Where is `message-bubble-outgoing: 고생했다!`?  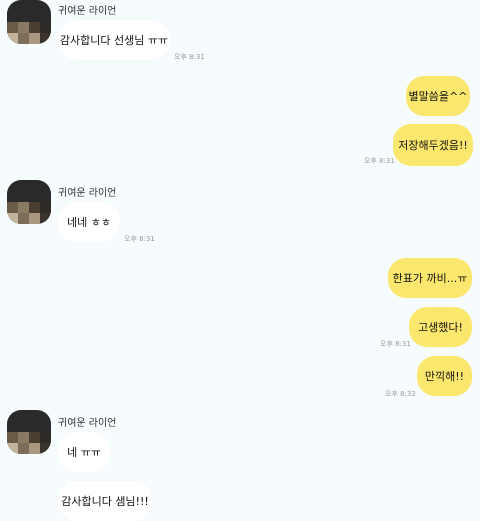 message-bubble-outgoing: 고생했다! is located at coordinates (440, 327).